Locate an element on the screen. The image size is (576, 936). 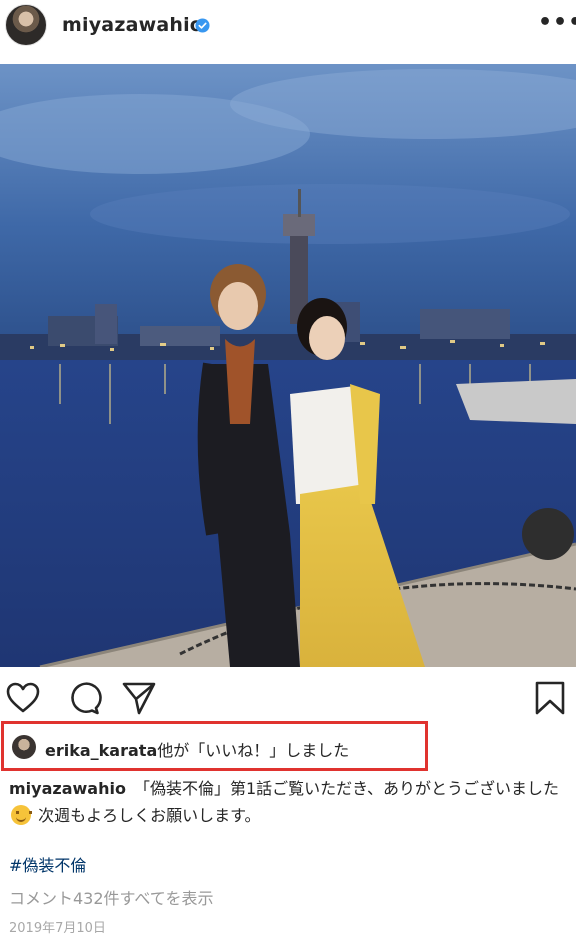
hashtag-link: #偽装不倫 is located at coordinates (47, 864).